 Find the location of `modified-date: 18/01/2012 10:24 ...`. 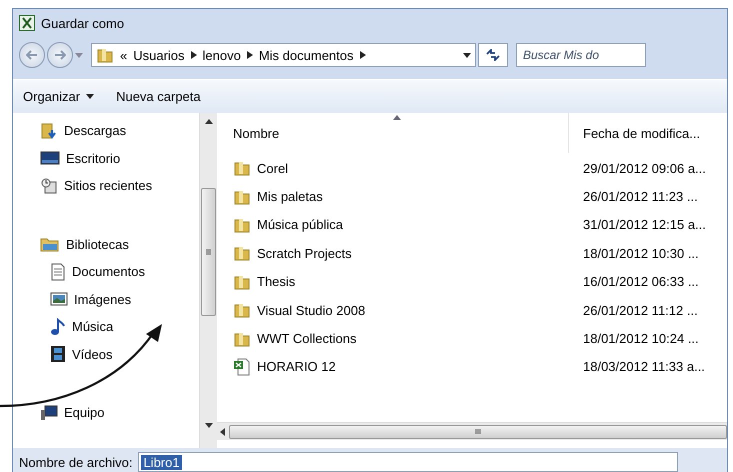

modified-date: 18/01/2012 10:24 ... is located at coordinates (640, 338).